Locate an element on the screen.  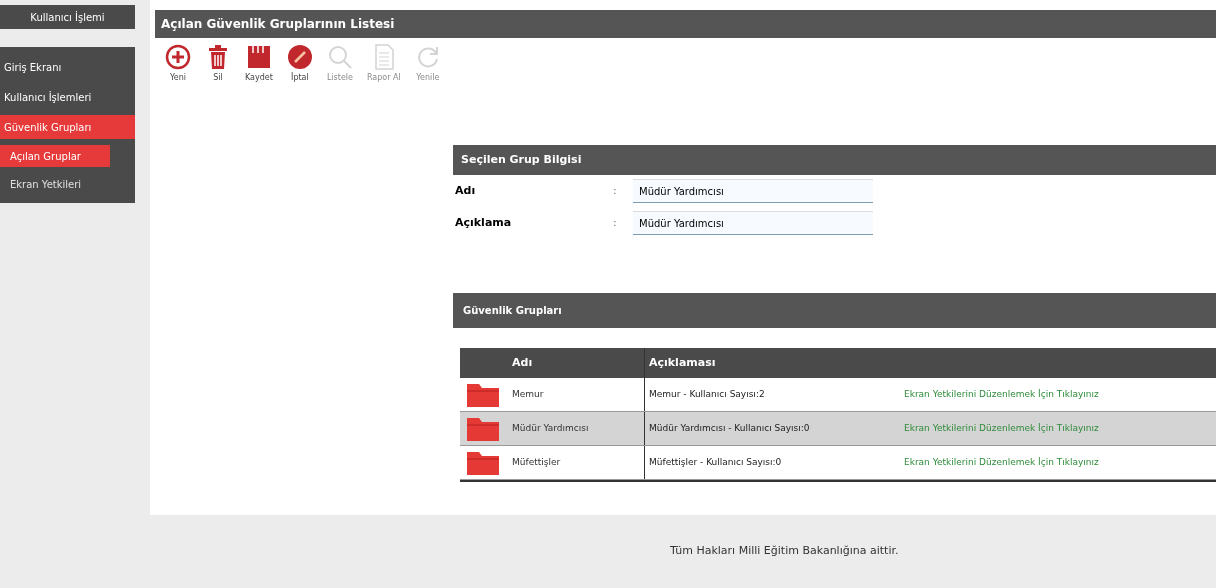
column-header: Adı is located at coordinates (522, 362).